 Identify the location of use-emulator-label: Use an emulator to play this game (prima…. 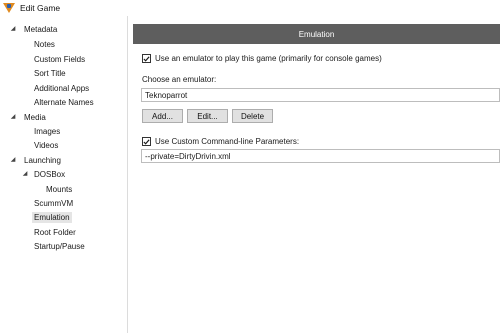
(268, 58).